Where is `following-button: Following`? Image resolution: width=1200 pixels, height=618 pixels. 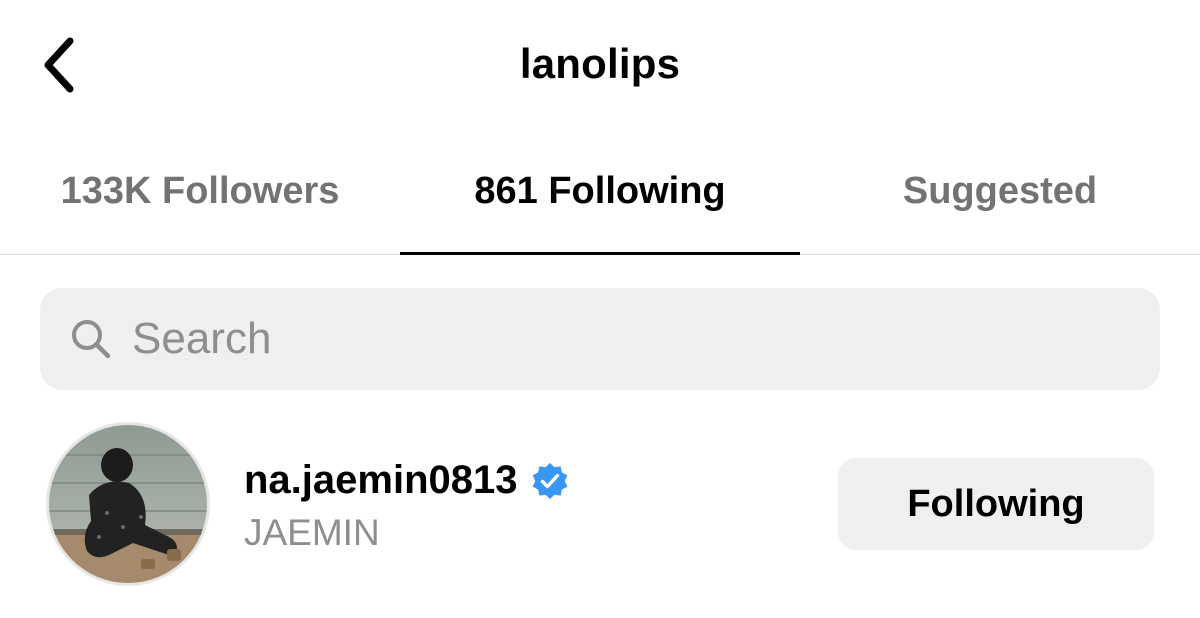 following-button: Following is located at coordinates (996, 504).